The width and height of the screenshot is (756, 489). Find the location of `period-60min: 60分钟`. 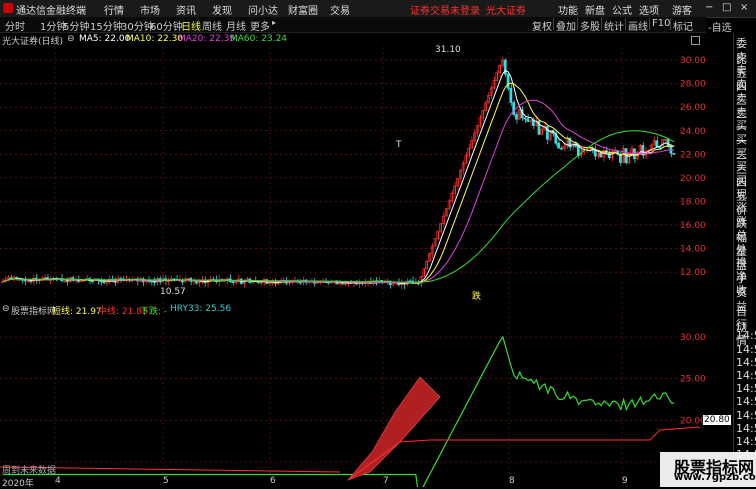

period-60min: 60分钟 is located at coordinates (166, 25).